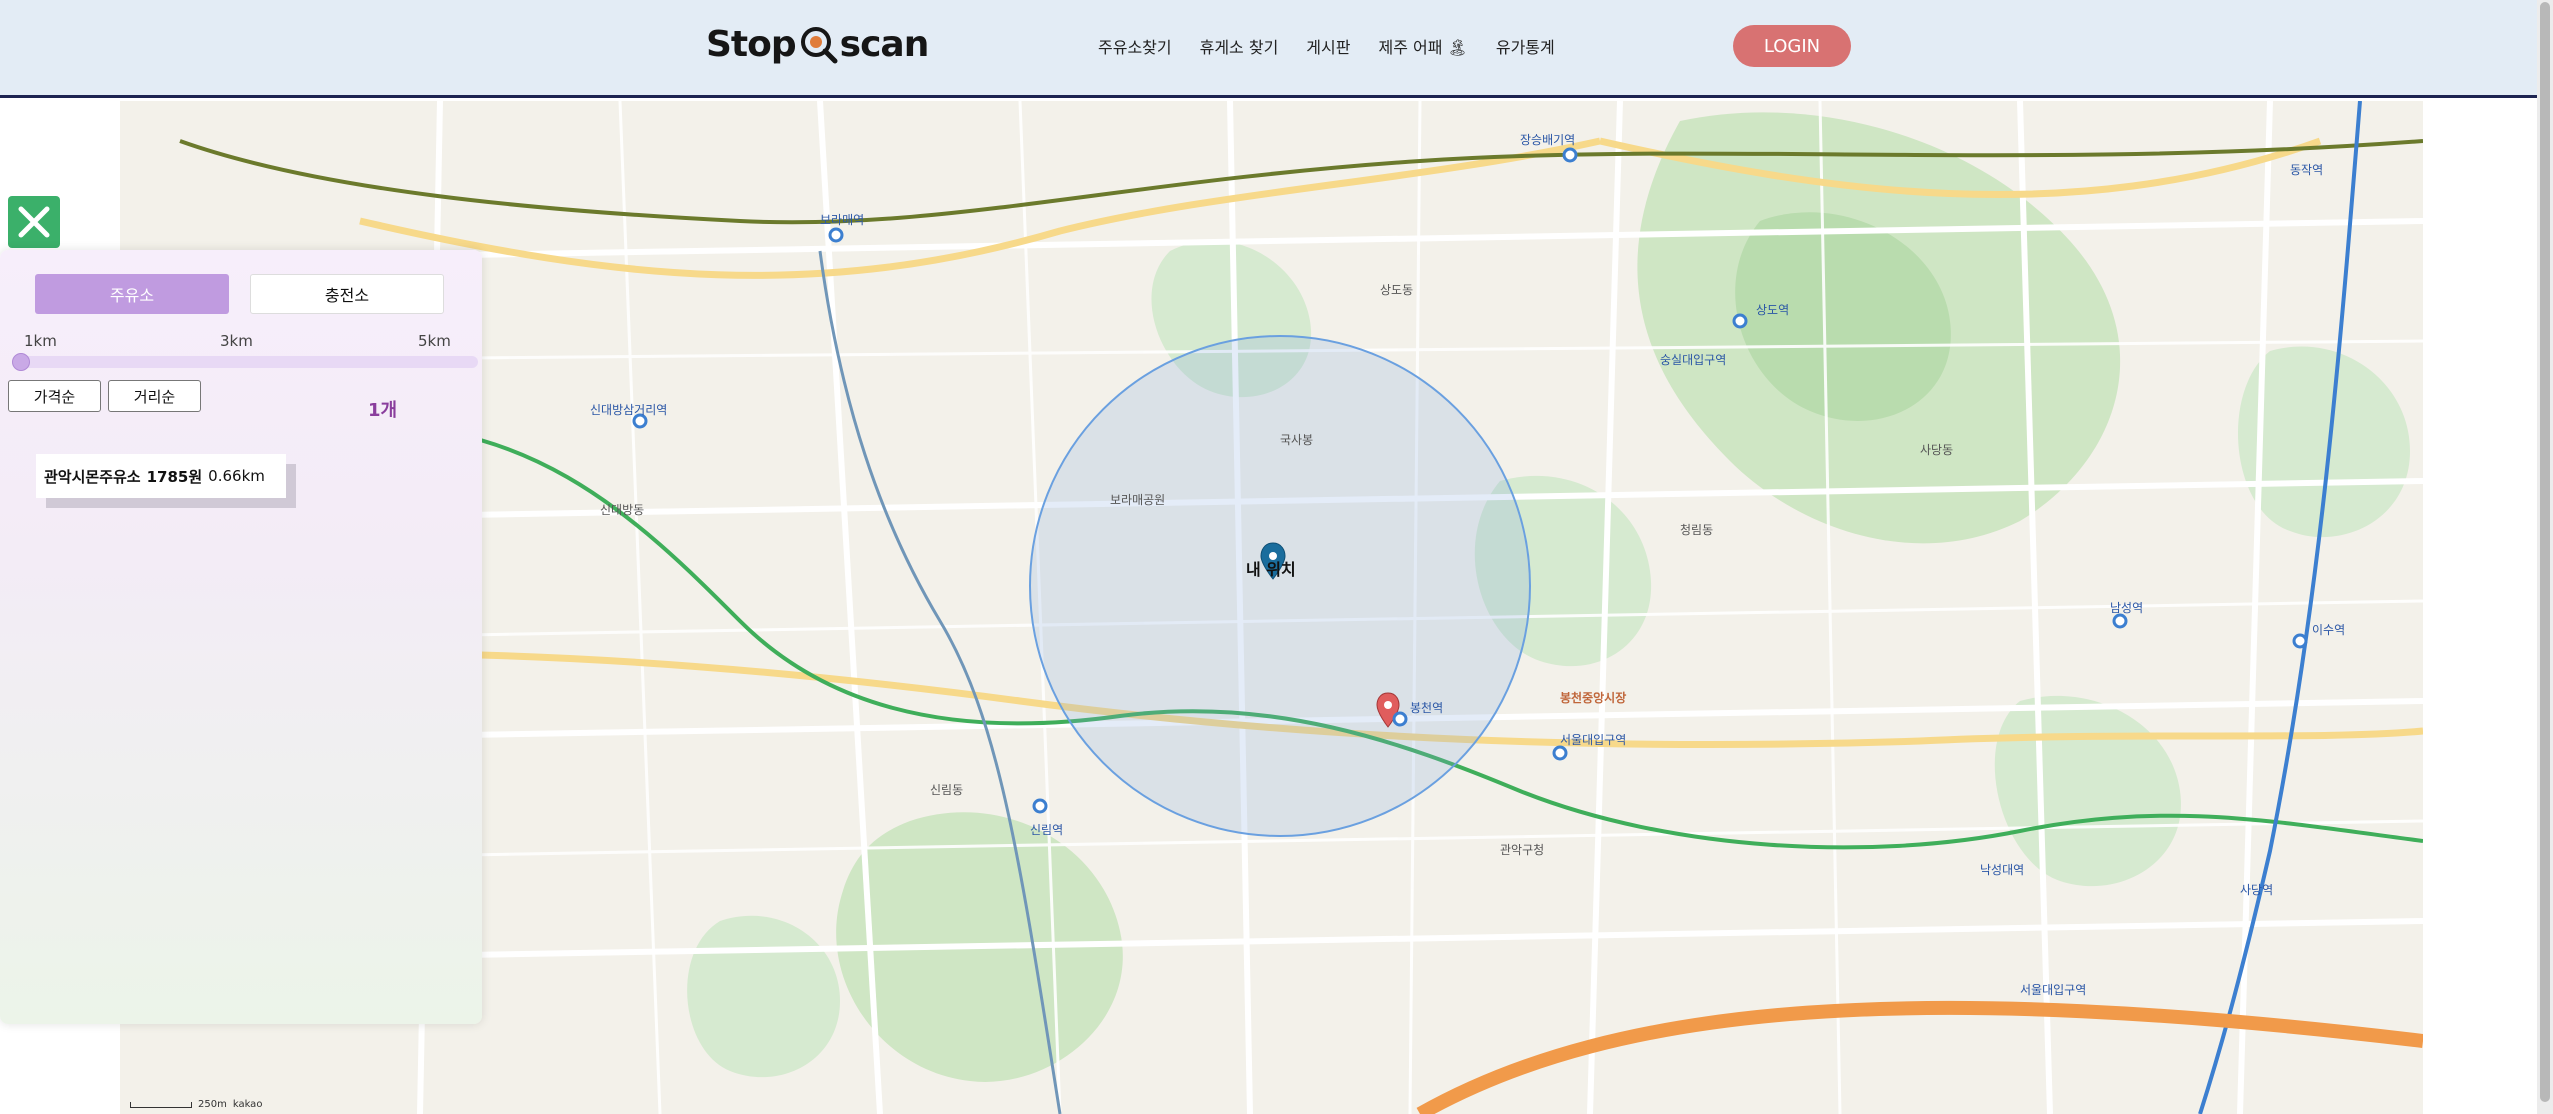  I want to click on distance-slider, so click(245, 362).